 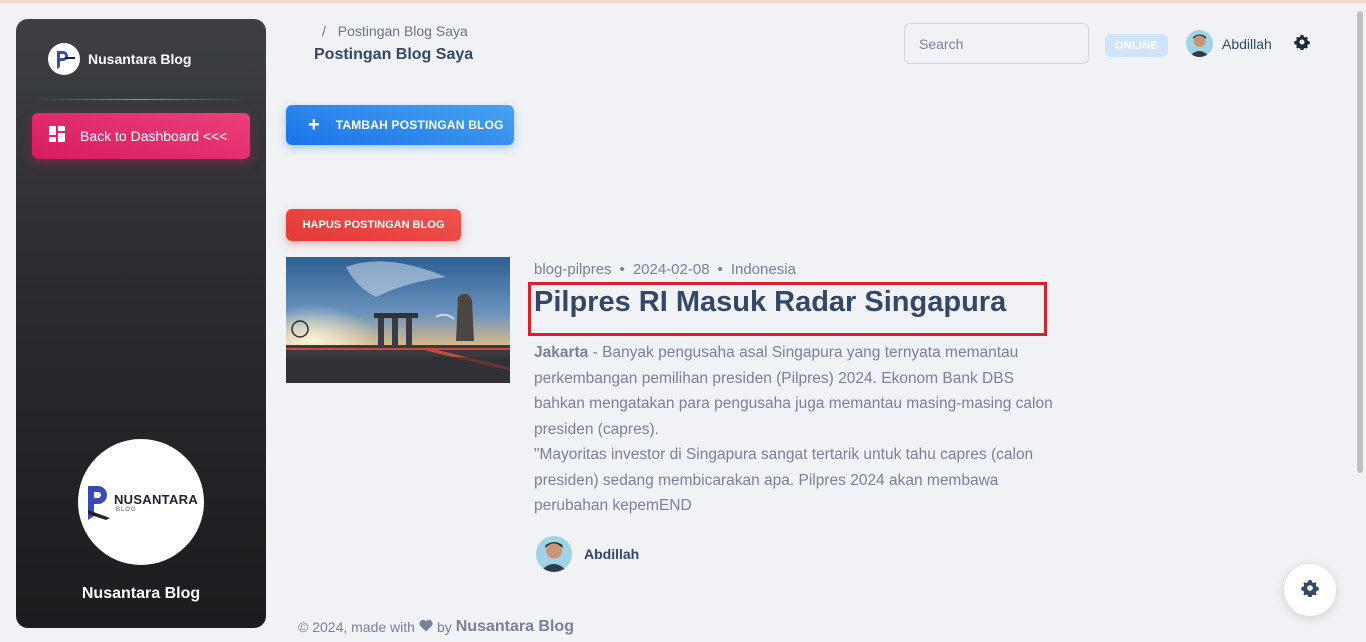 I want to click on brand-logo, so click(x=64, y=59).